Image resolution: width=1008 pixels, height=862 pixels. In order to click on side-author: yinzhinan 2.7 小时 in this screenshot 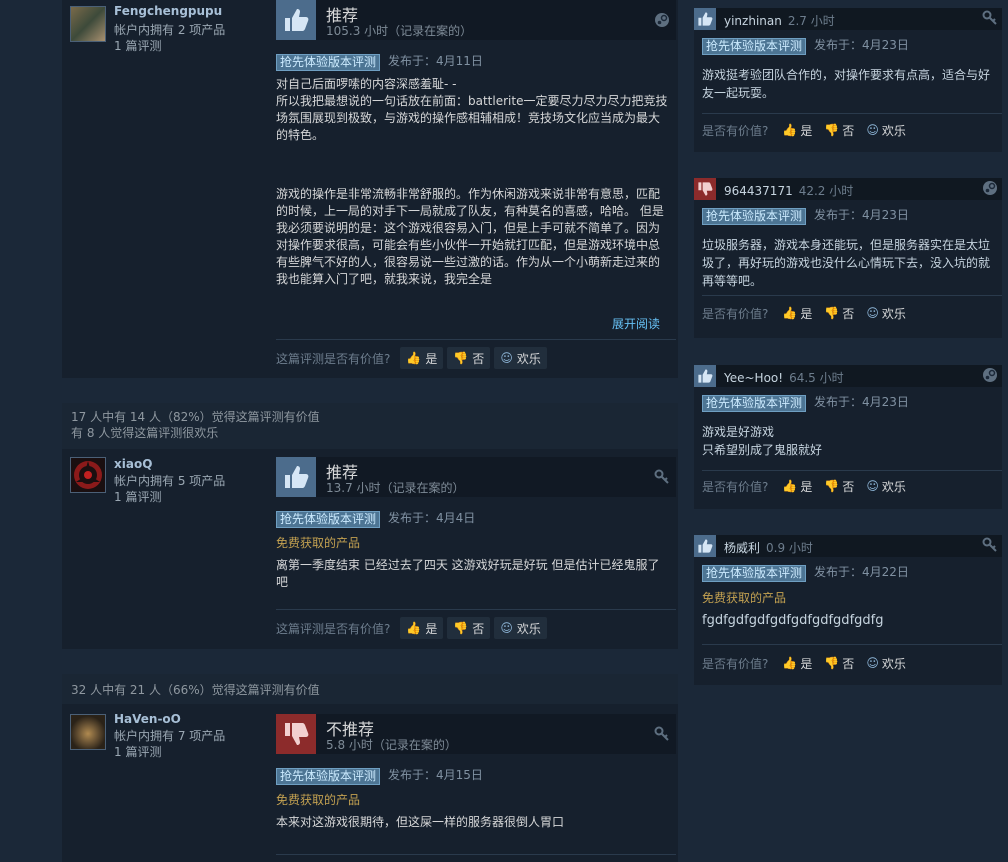, I will do `click(779, 20)`.